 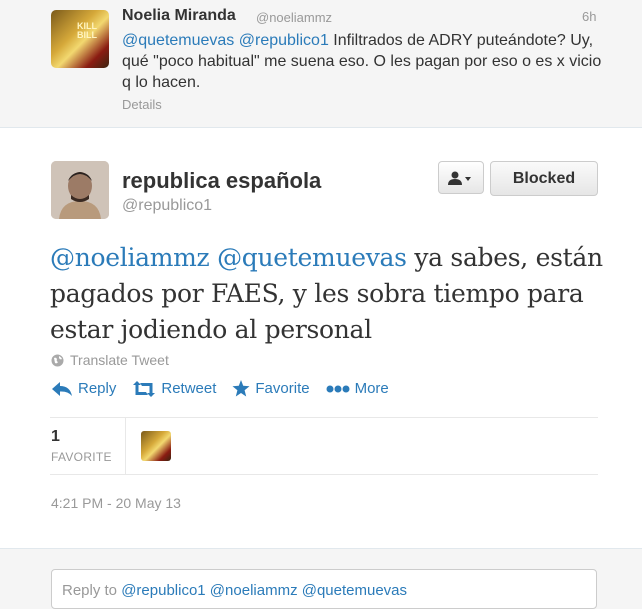 What do you see at coordinates (144, 388) in the screenshot?
I see `retweet-icon` at bounding box center [144, 388].